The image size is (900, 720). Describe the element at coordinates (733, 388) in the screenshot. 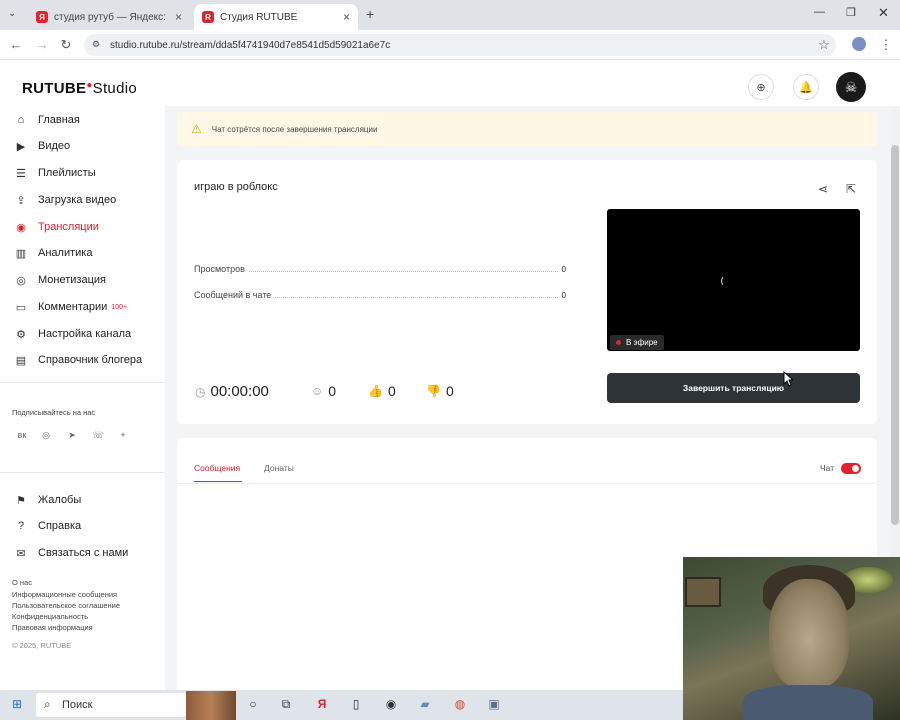

I see `end-stream-button: Завершить трансляцию` at that location.